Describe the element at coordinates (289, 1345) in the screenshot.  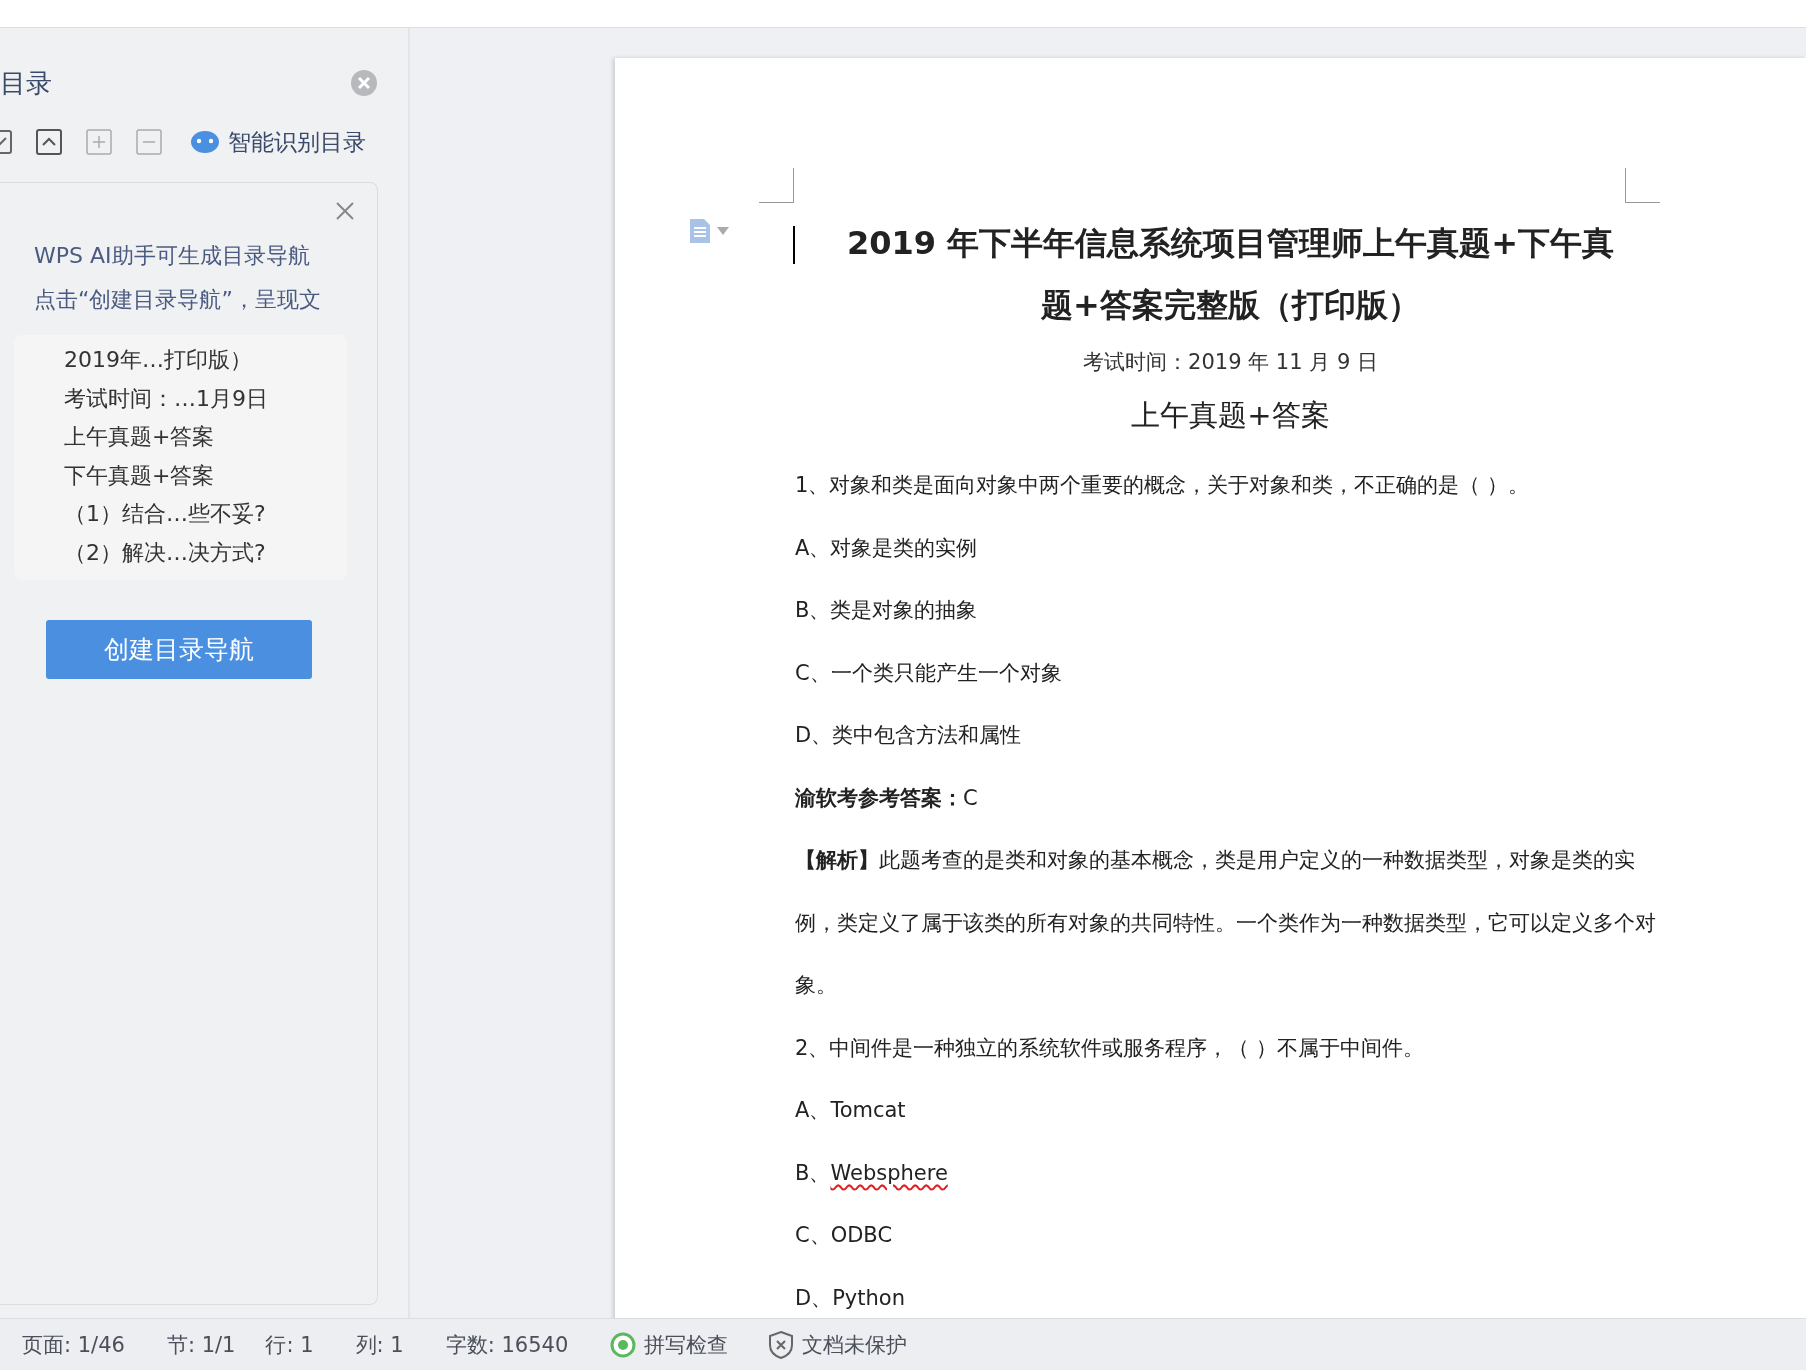
I see `status-text: 行: 1` at that location.